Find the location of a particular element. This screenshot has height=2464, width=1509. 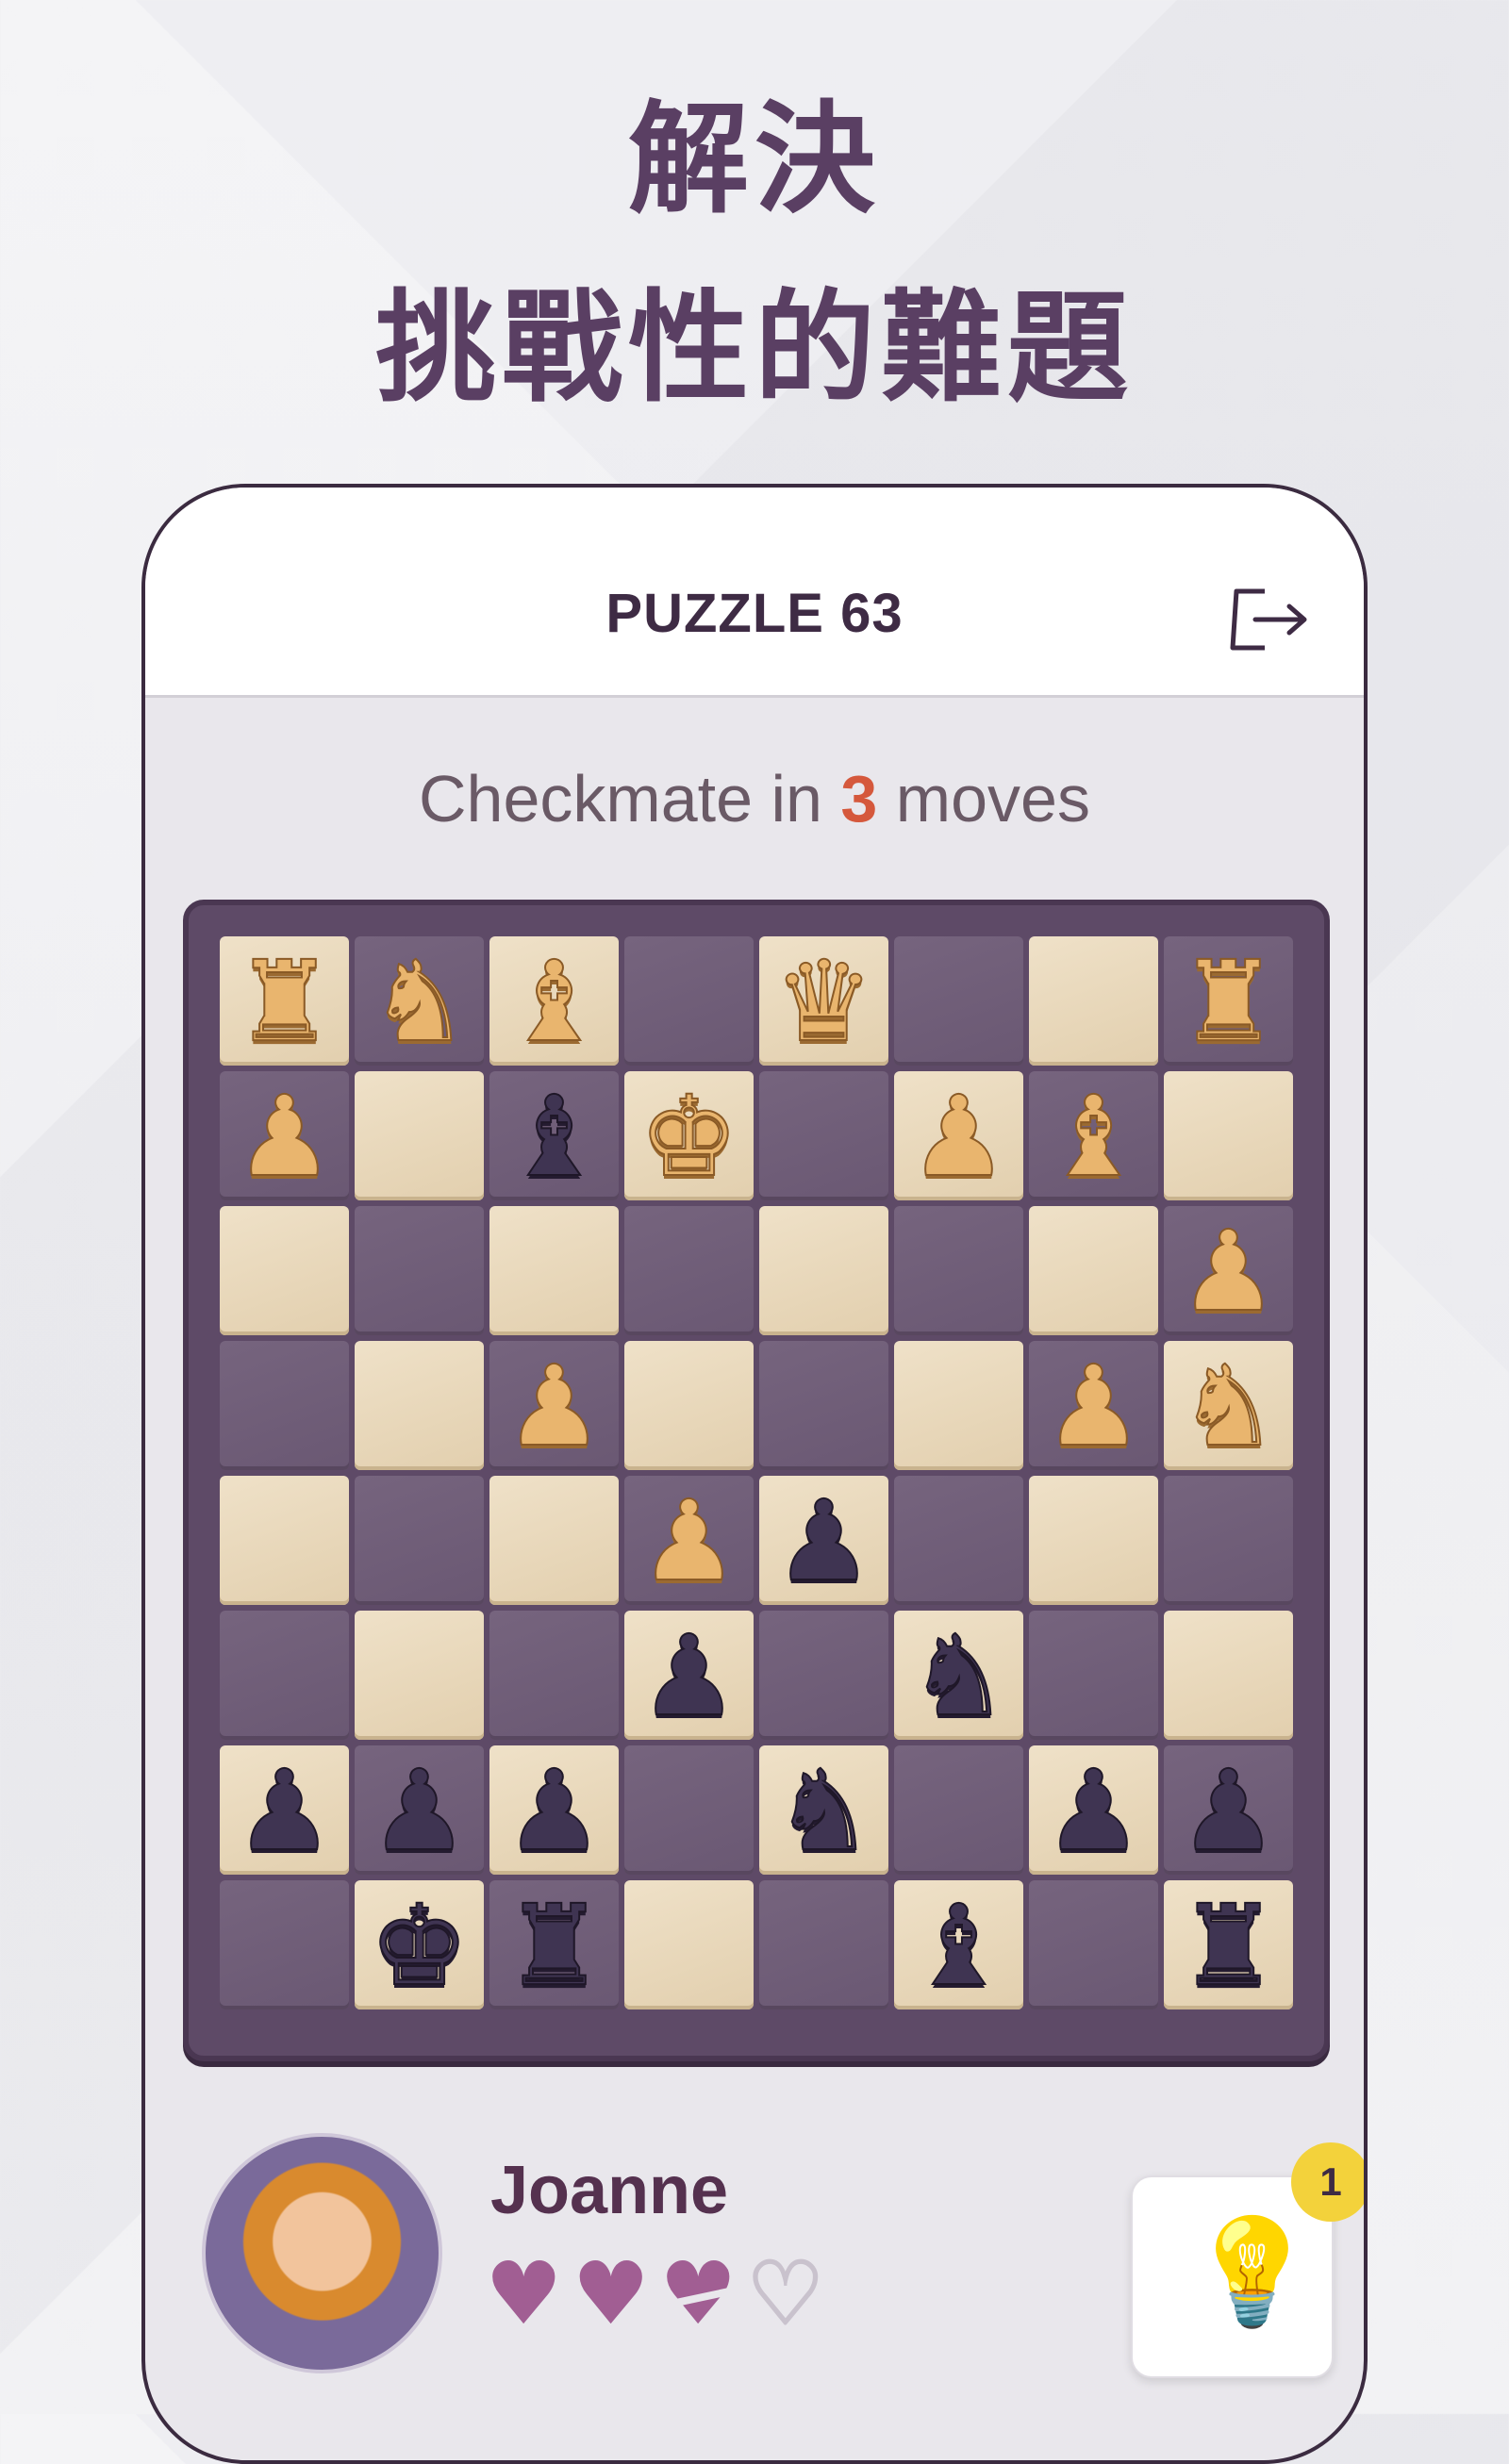

heart-icon: ♥ is located at coordinates (698, 2293).